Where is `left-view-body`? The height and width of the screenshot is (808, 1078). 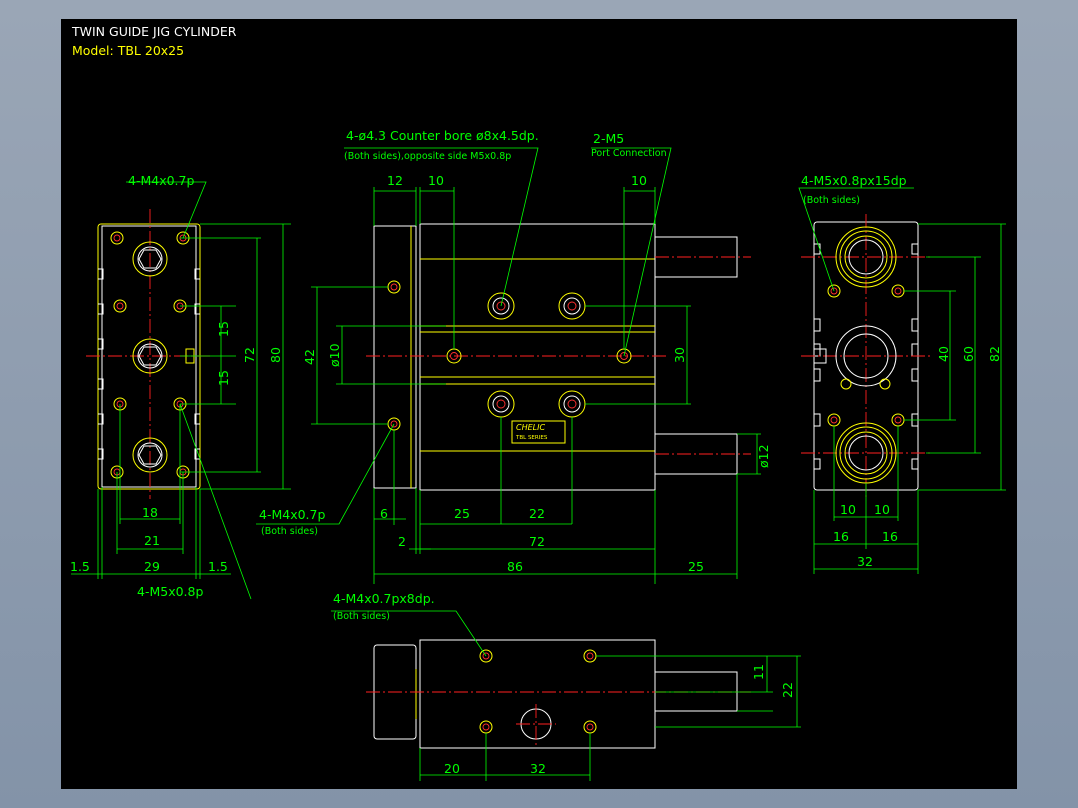 left-view-body is located at coordinates (149, 356).